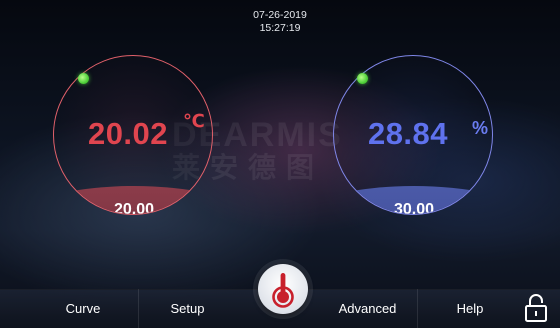 The height and width of the screenshot is (328, 560). I want to click on temperature-status-dot-icon, so click(83, 78).